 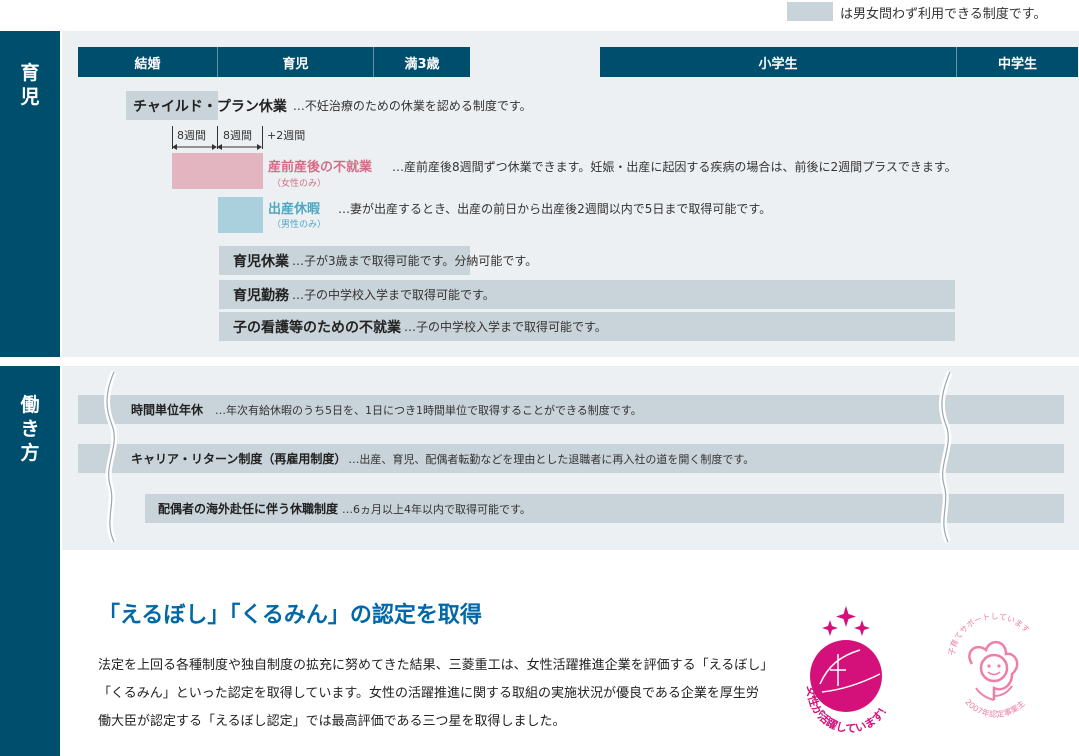 What do you see at coordinates (30, 194) in the screenshot?
I see `section-label-childcare: 育児` at bounding box center [30, 194].